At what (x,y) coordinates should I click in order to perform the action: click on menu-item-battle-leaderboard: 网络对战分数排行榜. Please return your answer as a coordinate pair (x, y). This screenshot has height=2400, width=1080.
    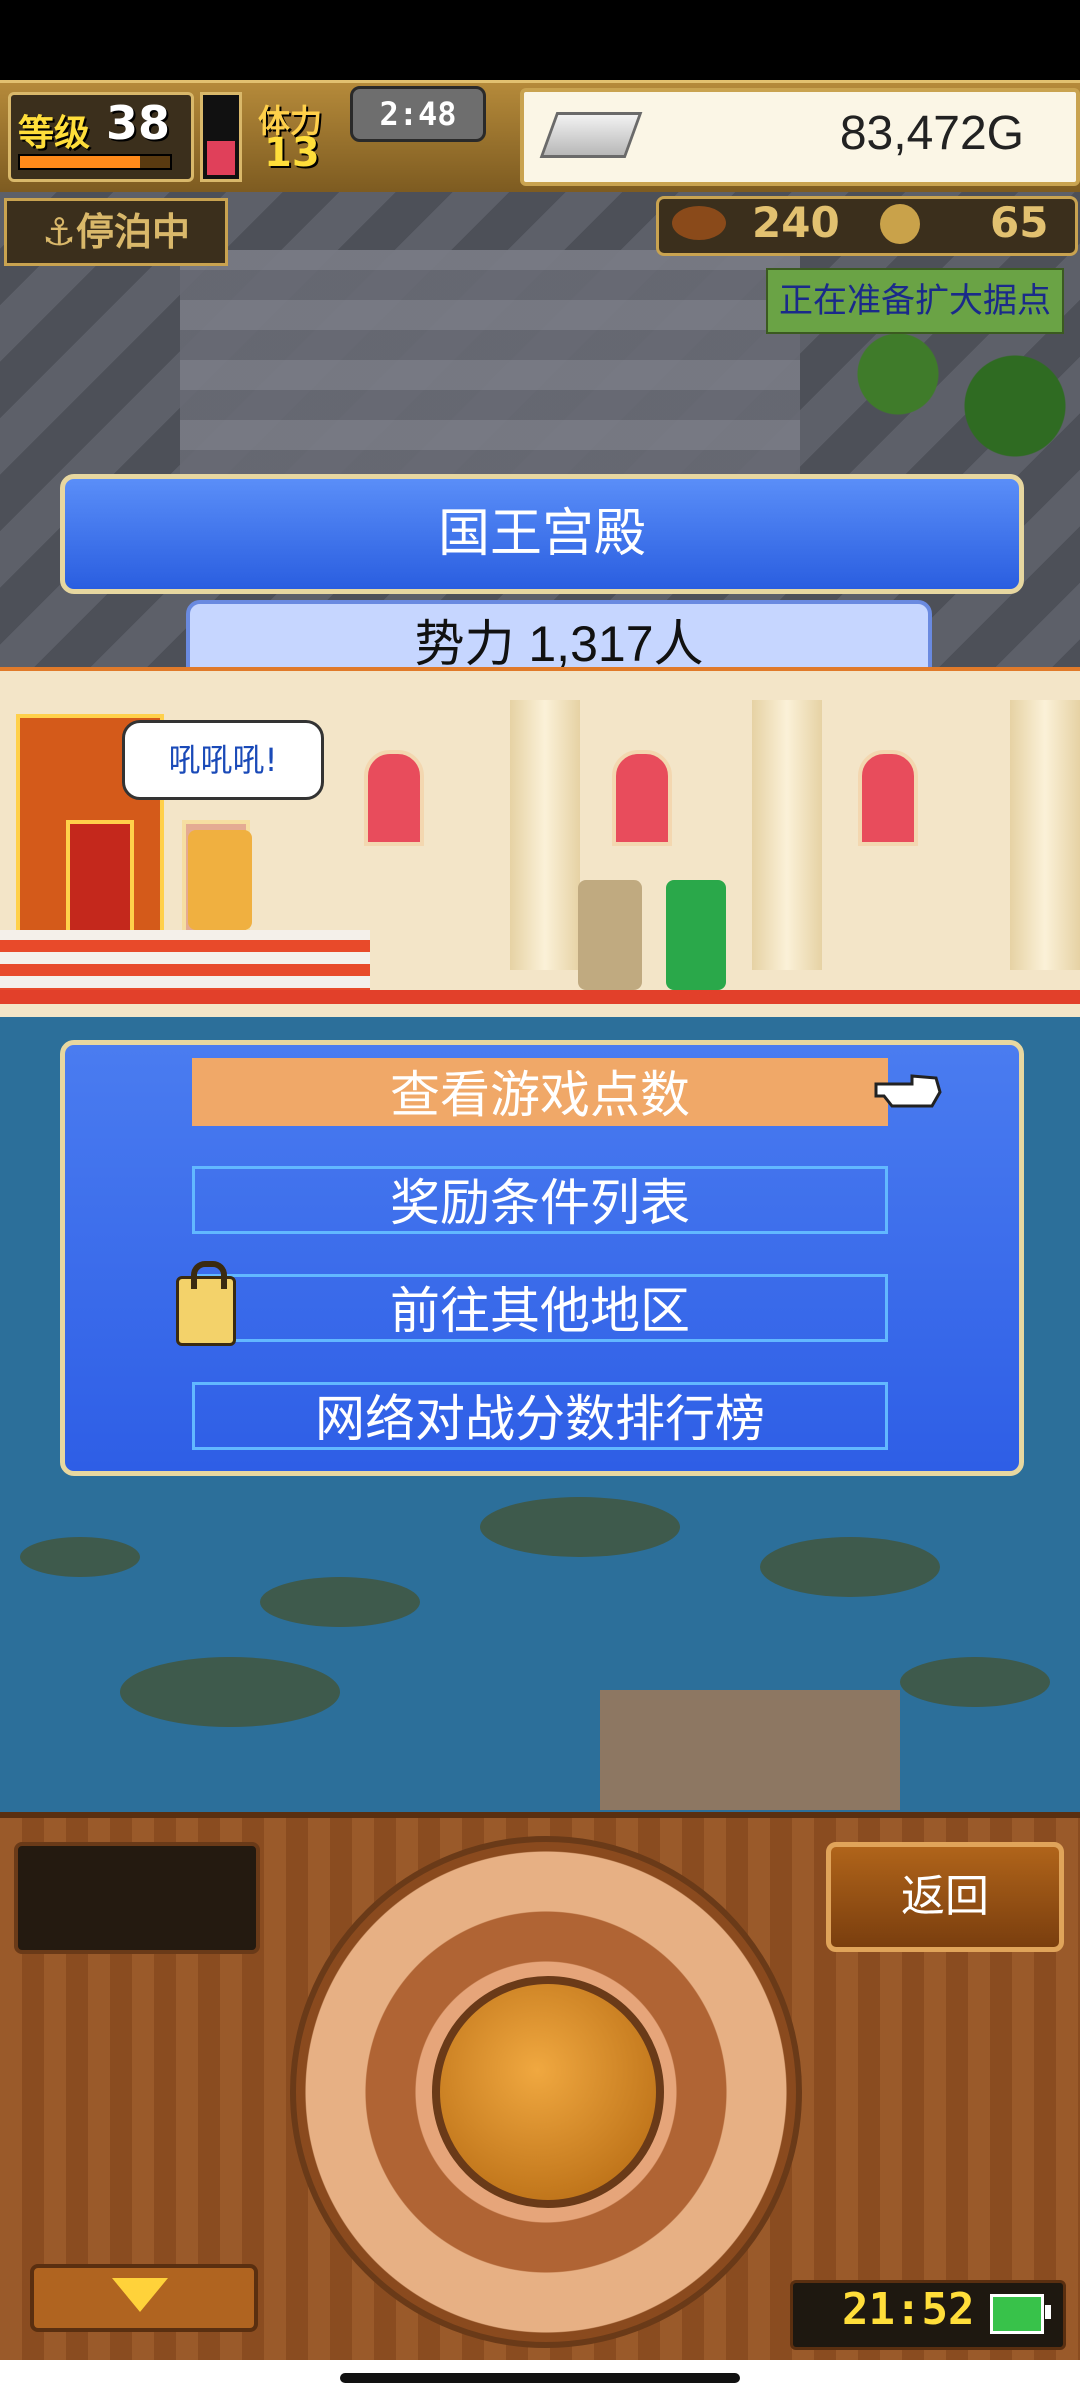
    Looking at the image, I should click on (540, 1416).